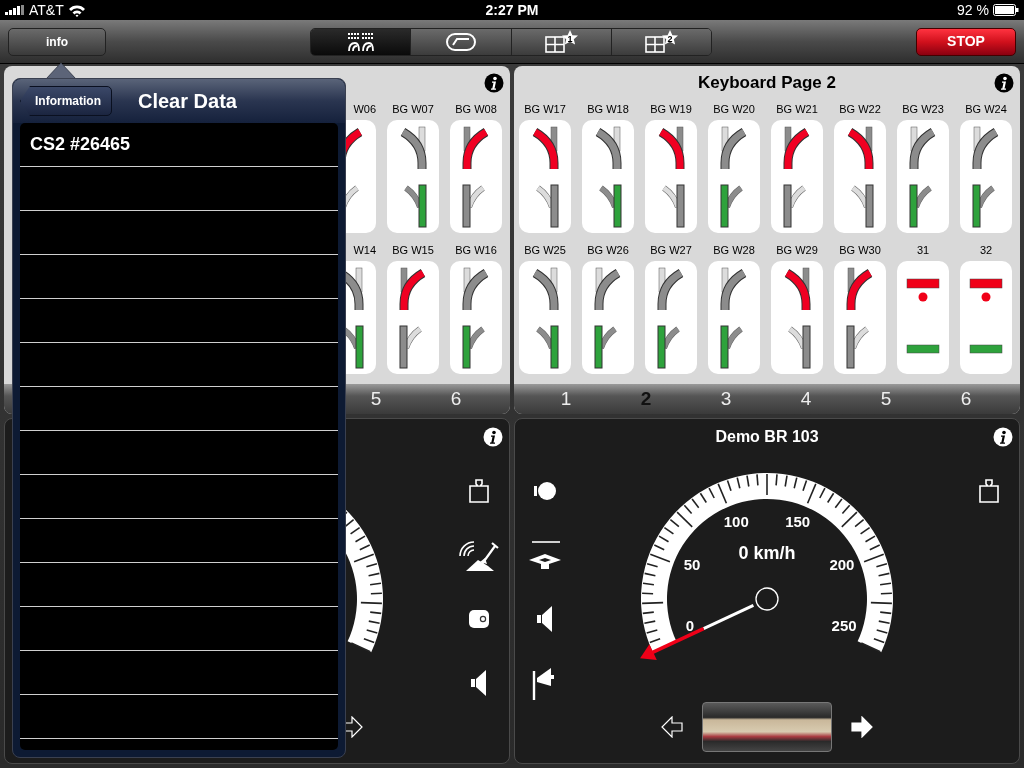 Image resolution: width=1024 pixels, height=768 pixels. I want to click on key-label: BG W19, so click(671, 109).